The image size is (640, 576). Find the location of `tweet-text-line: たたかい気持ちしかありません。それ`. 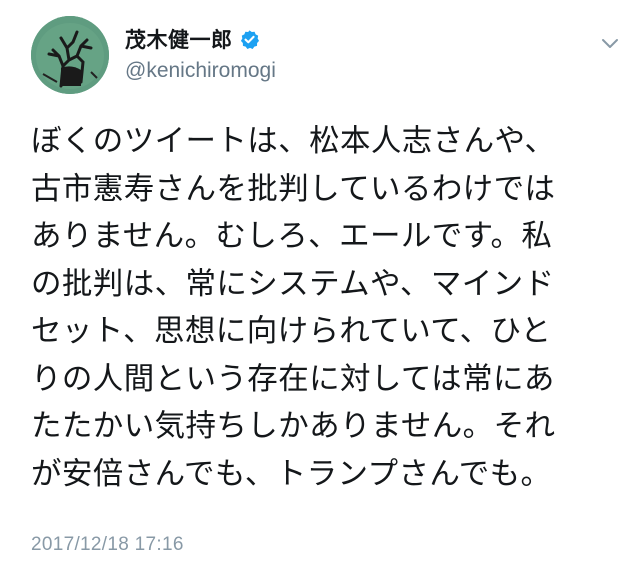

tweet-text-line: たたかい気持ちしかありません。それ is located at coordinates (293, 426).